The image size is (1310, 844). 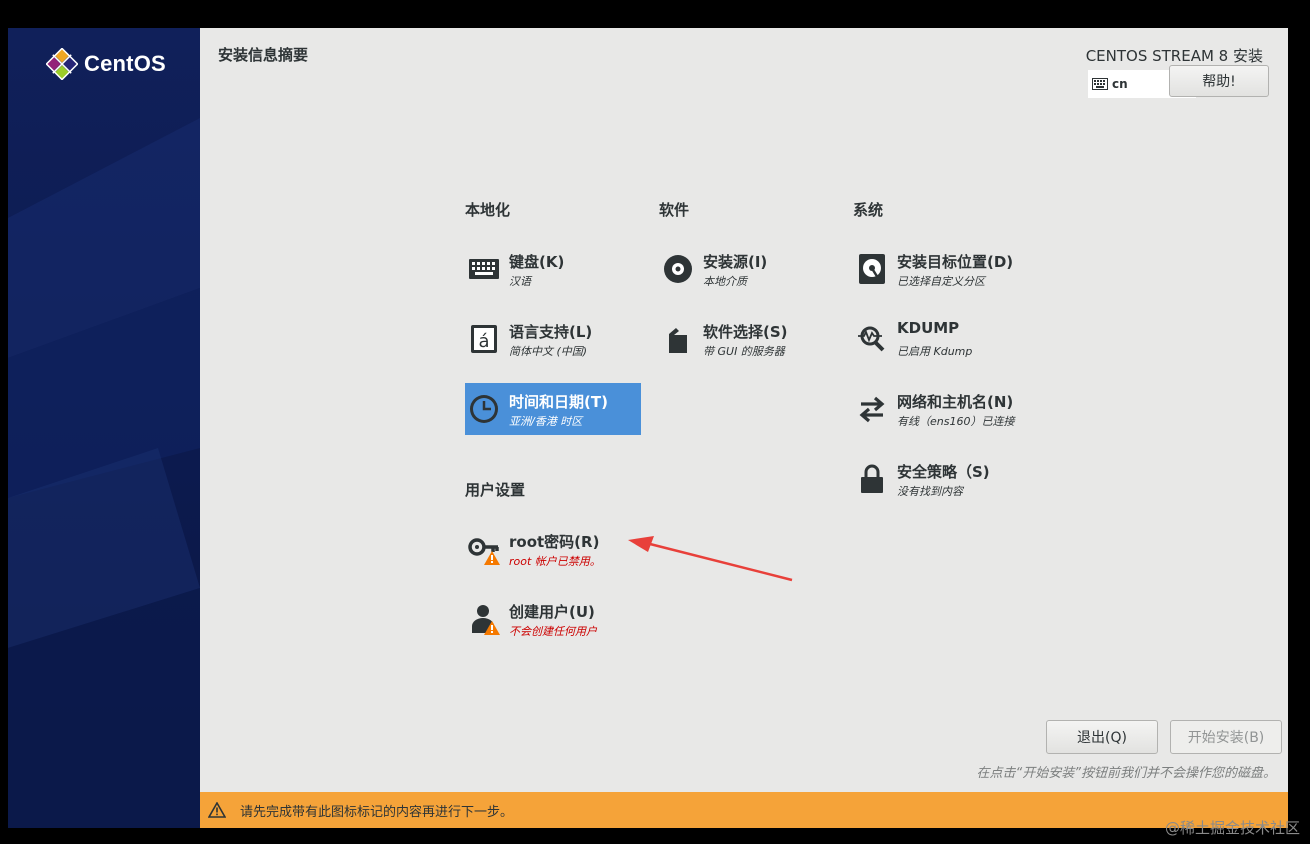 I want to click on centos-logo: CentOS, so click(x=106, y=64).